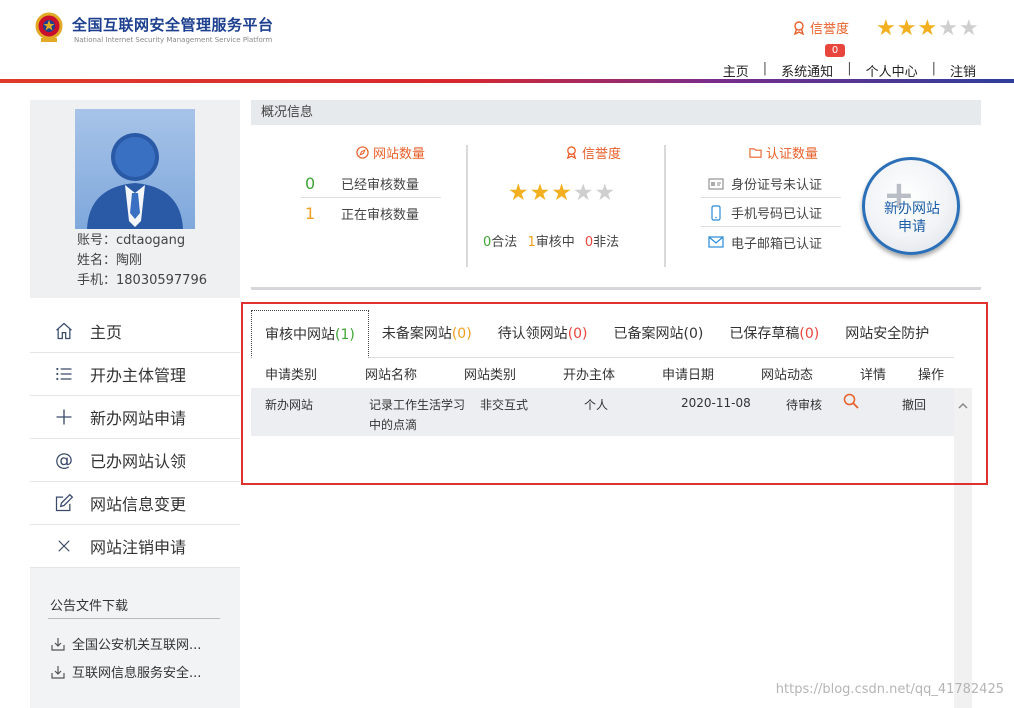 The width and height of the screenshot is (1014, 708). Describe the element at coordinates (390, 152) in the screenshot. I see `site-count-title: 网站数量` at that location.